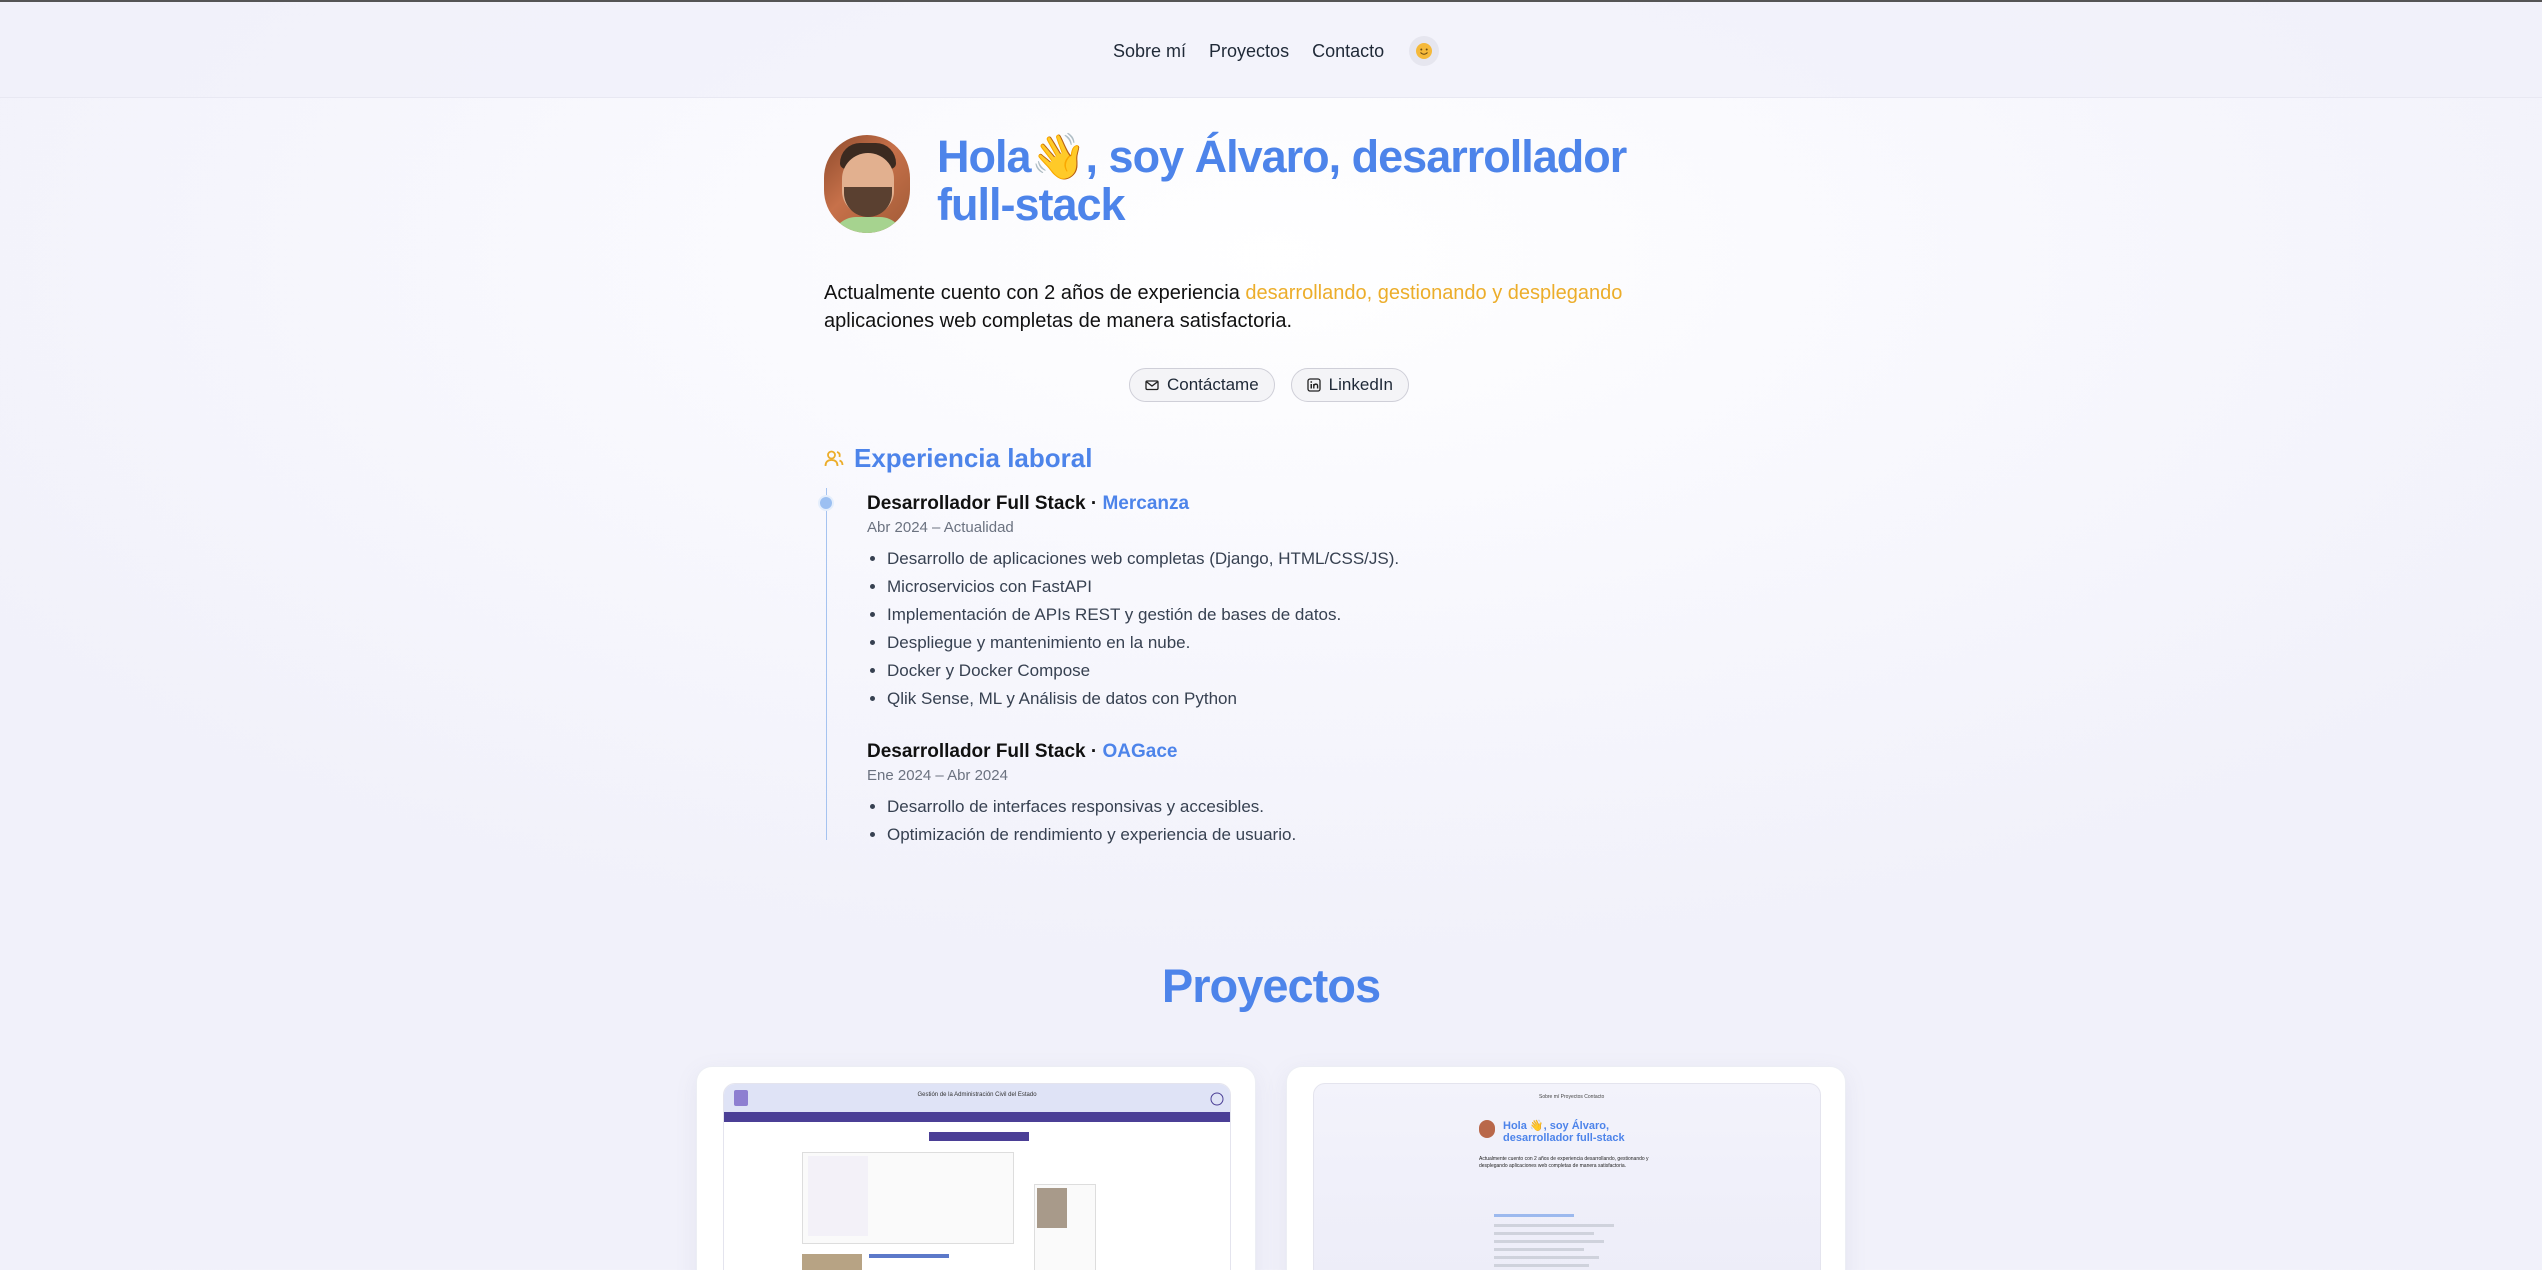  I want to click on users-icon, so click(834, 458).